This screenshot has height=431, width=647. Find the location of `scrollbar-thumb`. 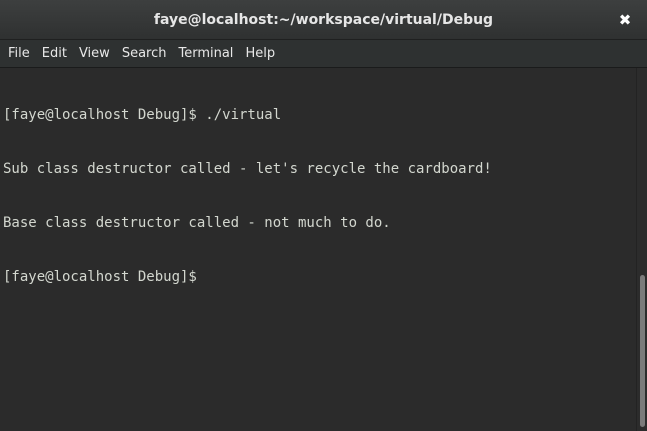

scrollbar-thumb is located at coordinates (642, 351).